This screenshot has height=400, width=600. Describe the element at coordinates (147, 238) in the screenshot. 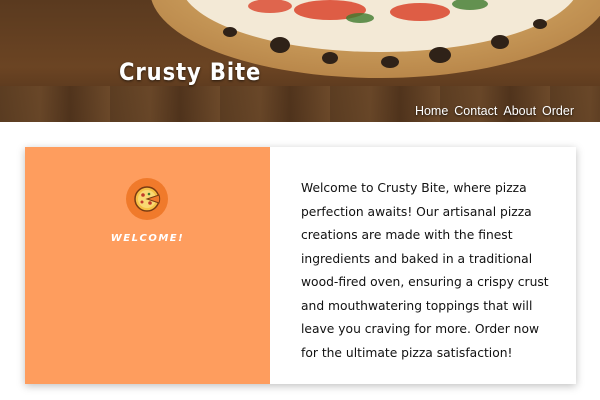

I see `welcome-label: WELCOME!` at that location.